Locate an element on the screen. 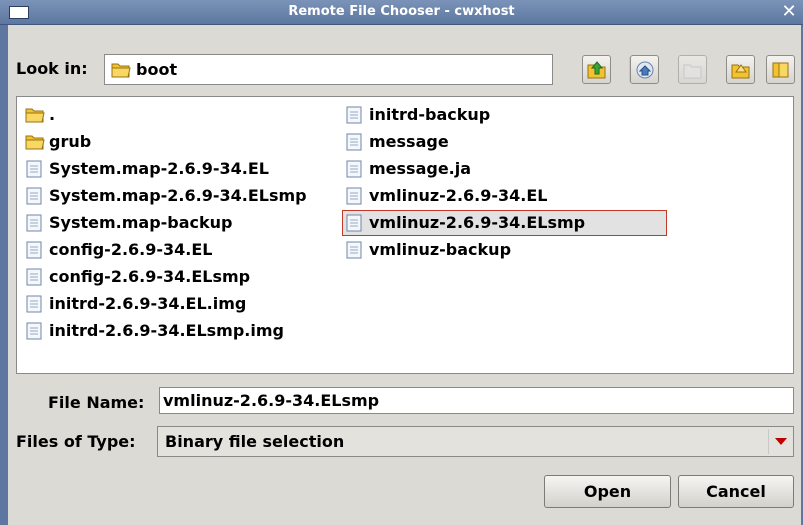 The width and height of the screenshot is (803, 525). new-folder-button is located at coordinates (692, 69).